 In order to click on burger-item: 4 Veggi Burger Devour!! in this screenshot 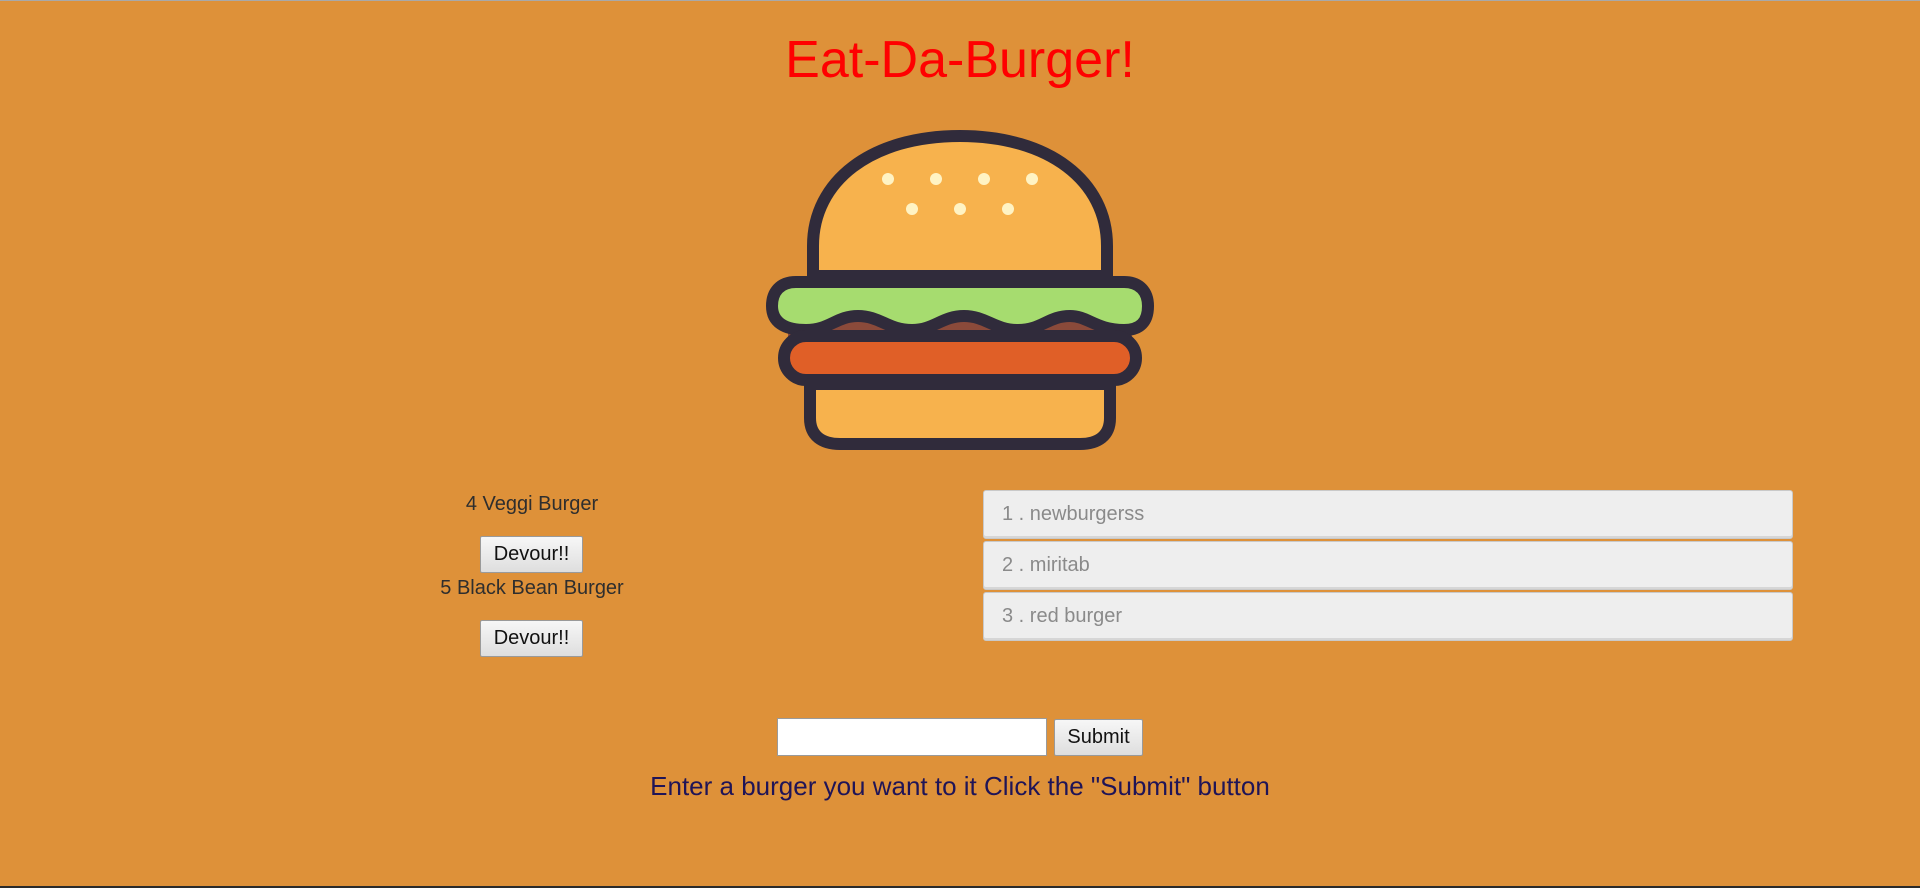, I will do `click(532, 532)`.